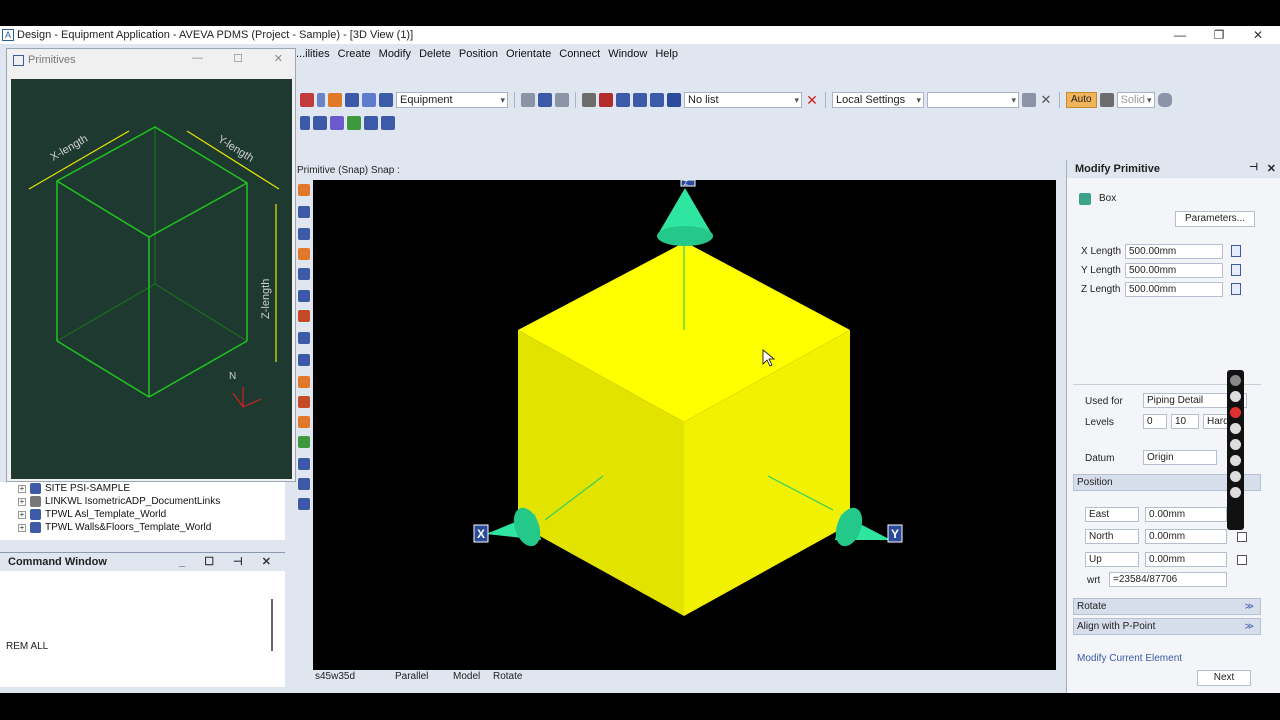  What do you see at coordinates (812, 100) in the screenshot?
I see `delete-icon: ✕` at bounding box center [812, 100].